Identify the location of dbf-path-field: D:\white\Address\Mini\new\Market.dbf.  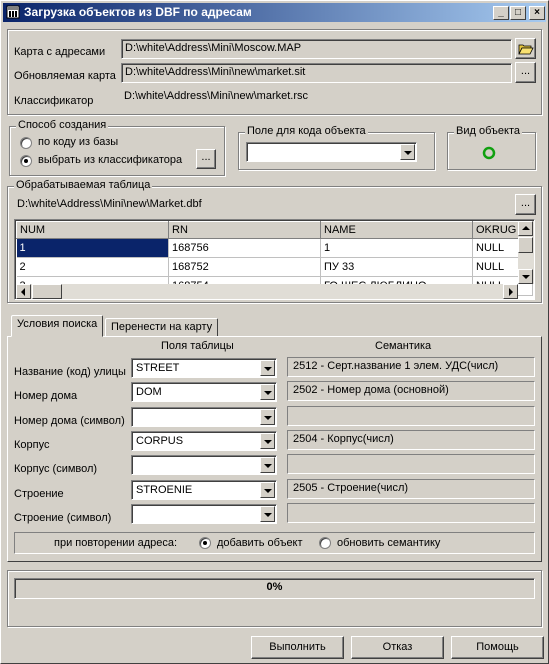
(262, 205).